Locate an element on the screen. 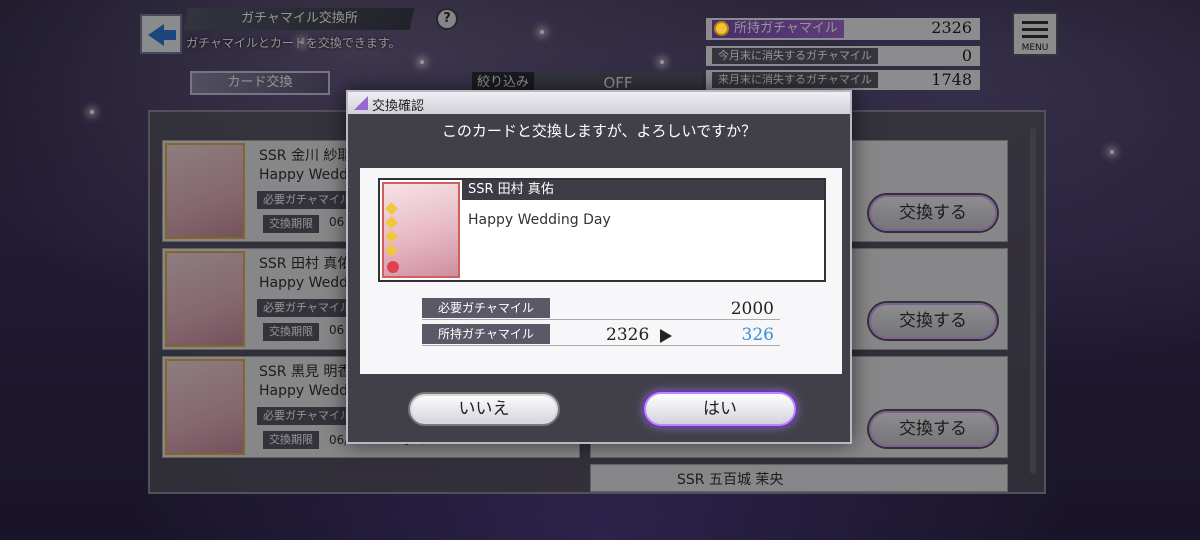 This screenshot has height=540, width=1200. dialog-title: 交換確認 is located at coordinates (398, 106).